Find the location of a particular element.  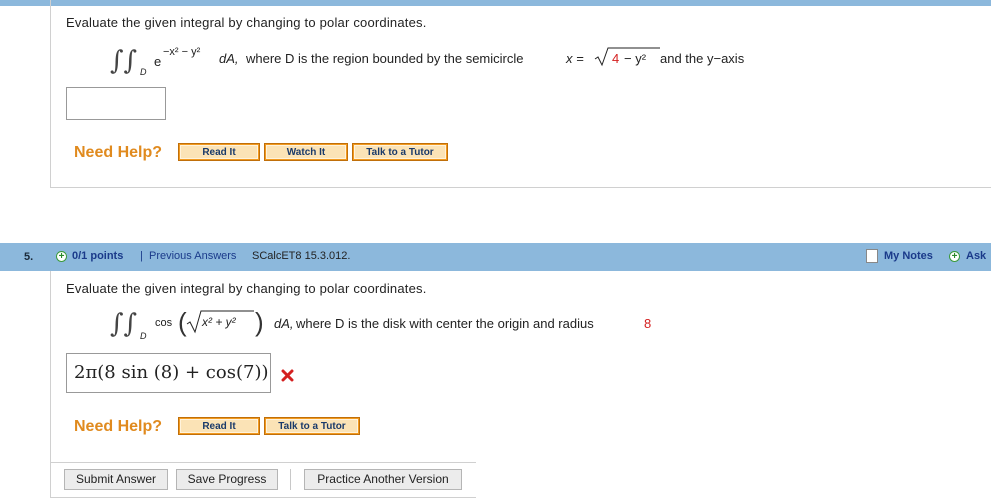

source-label: SCalcET8 15.3.012. is located at coordinates (301, 256).